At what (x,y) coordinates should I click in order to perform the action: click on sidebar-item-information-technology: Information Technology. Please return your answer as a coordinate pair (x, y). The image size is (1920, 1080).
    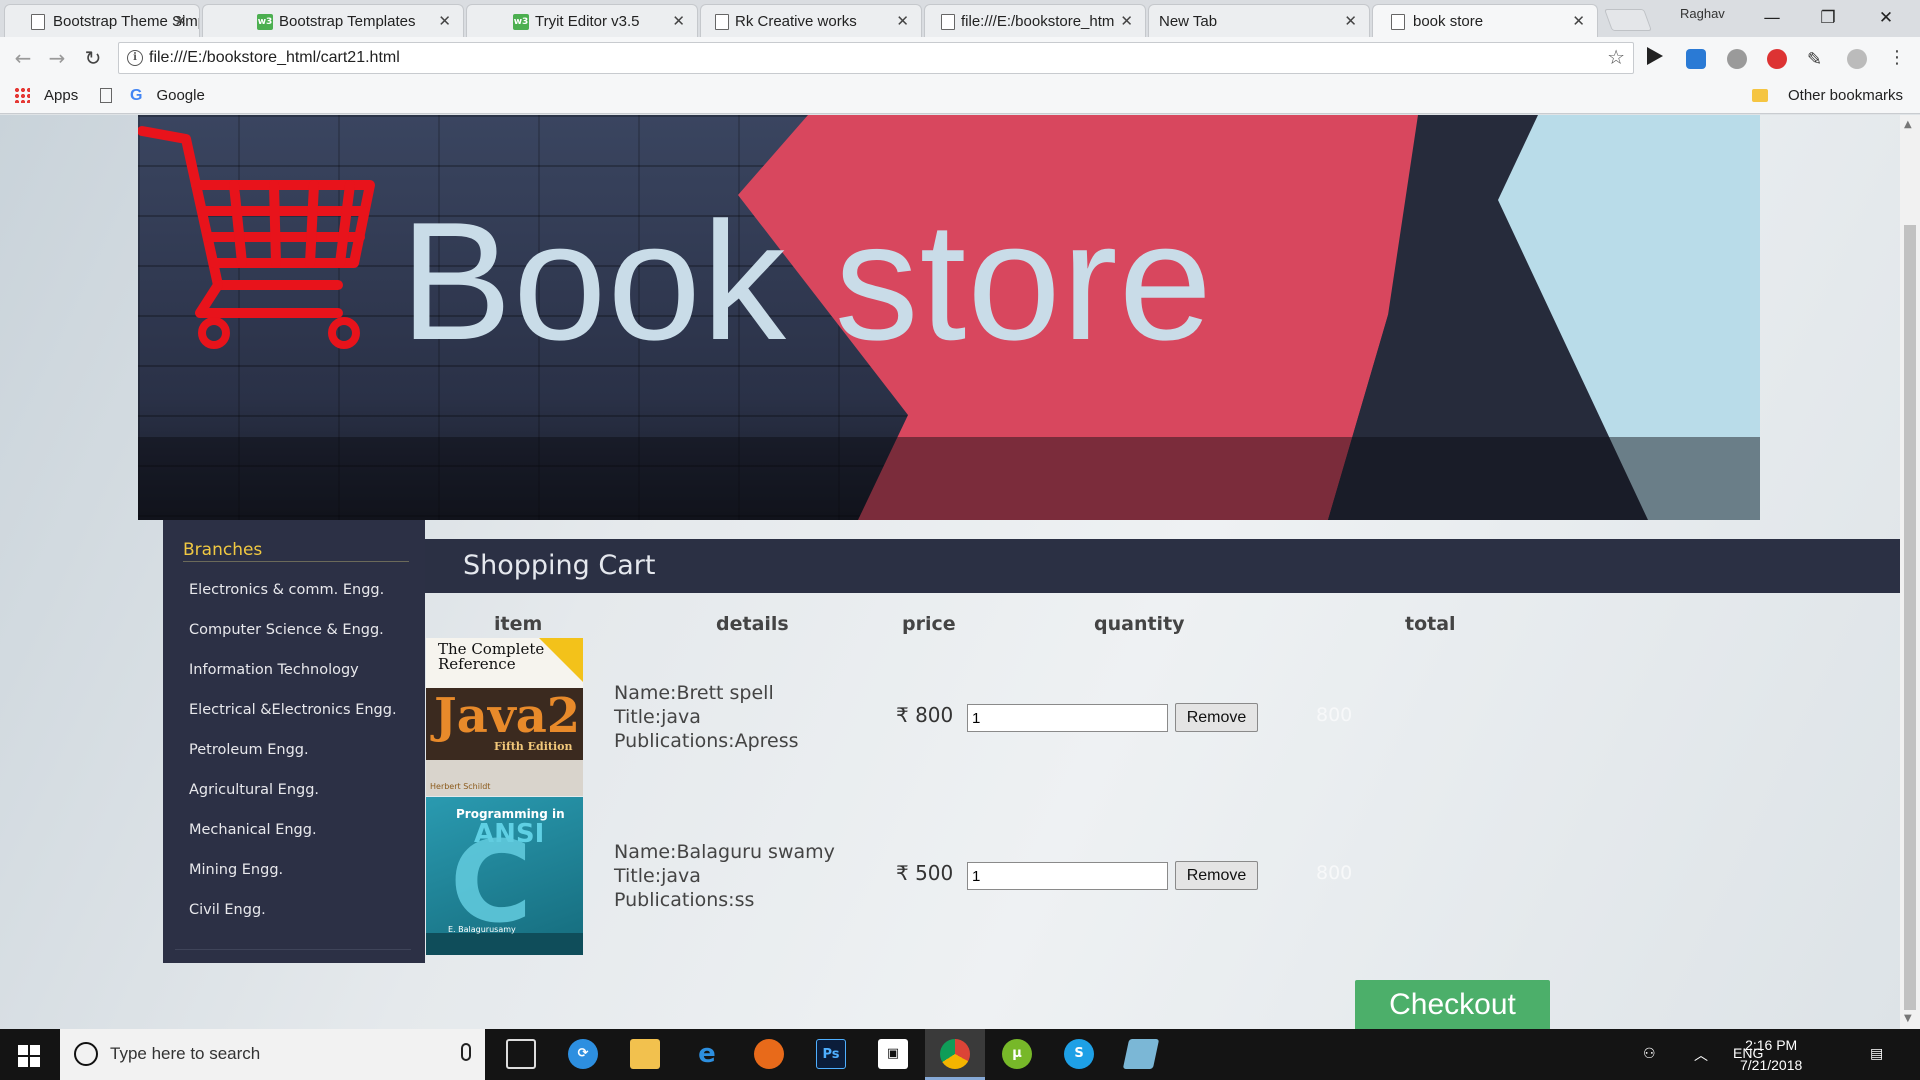
    Looking at the image, I should click on (293, 682).